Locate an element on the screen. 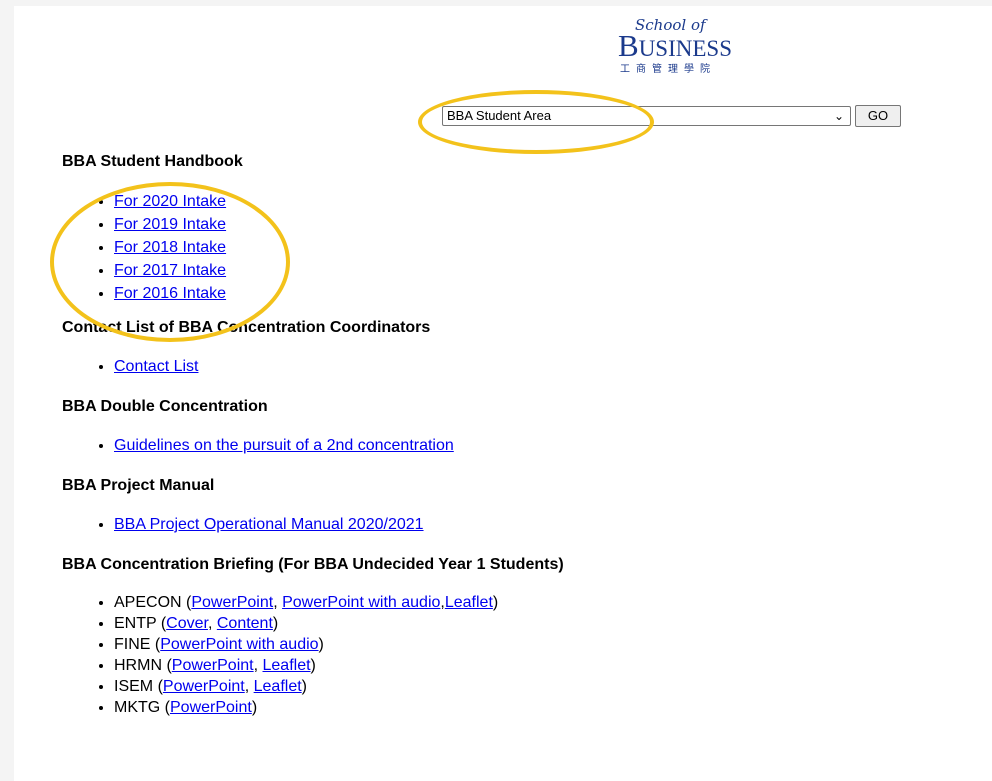 The height and width of the screenshot is (781, 992). list-item: Contact List is located at coordinates (538, 366).